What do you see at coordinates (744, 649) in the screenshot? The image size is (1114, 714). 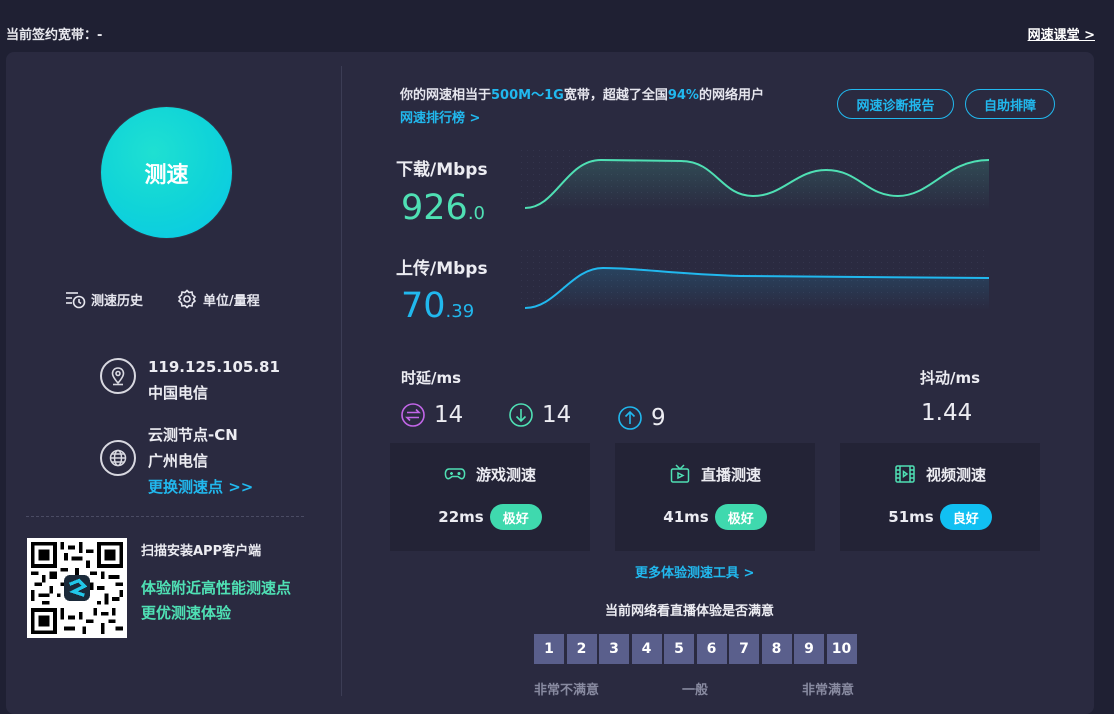 I see `rating-option-7: 7` at bounding box center [744, 649].